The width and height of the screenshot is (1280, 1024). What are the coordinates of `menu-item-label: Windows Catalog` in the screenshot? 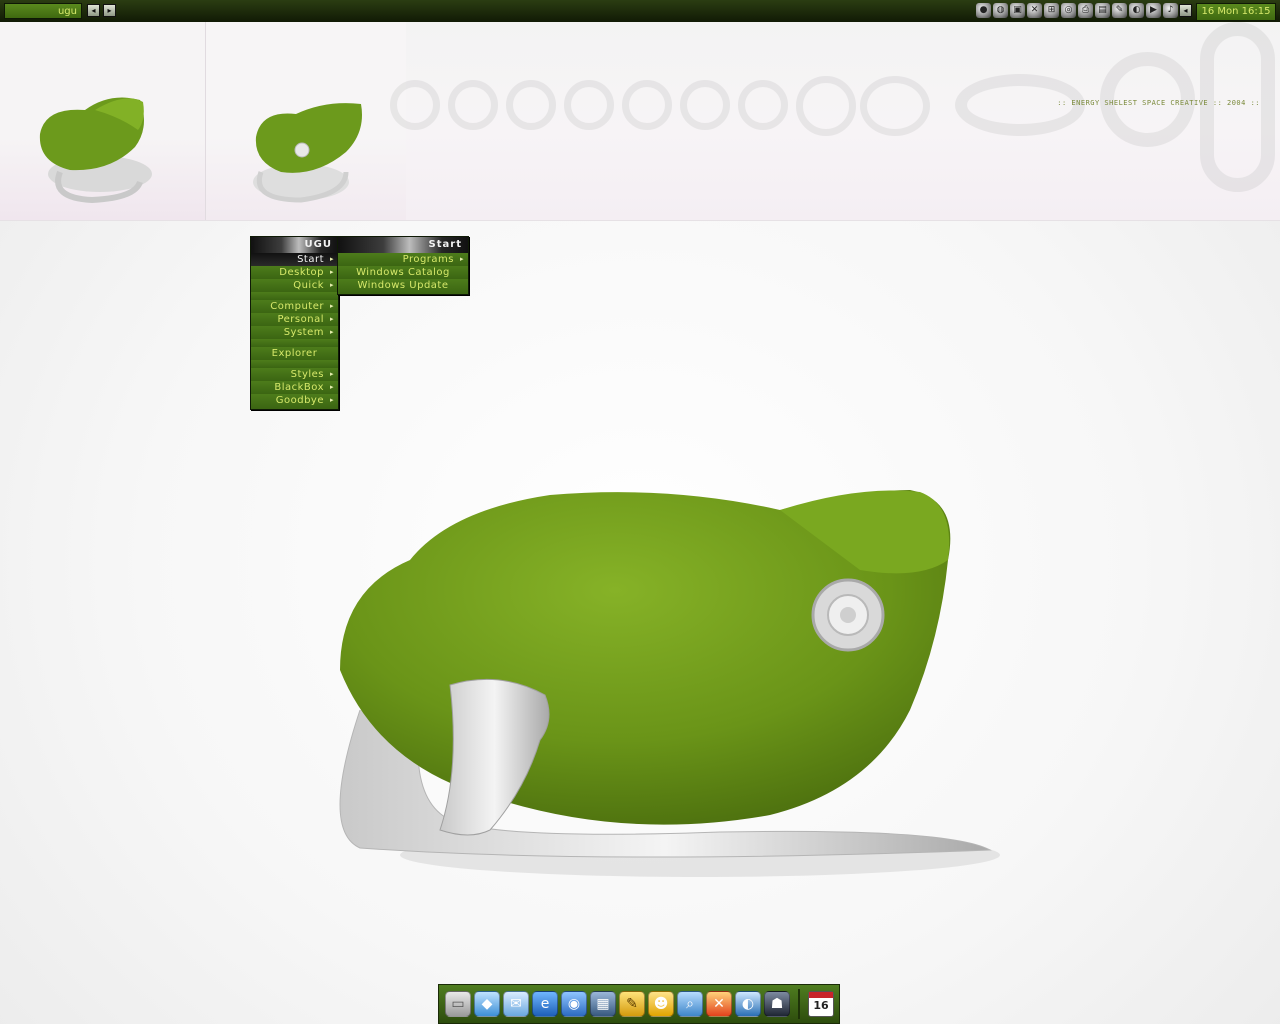 It's located at (403, 272).